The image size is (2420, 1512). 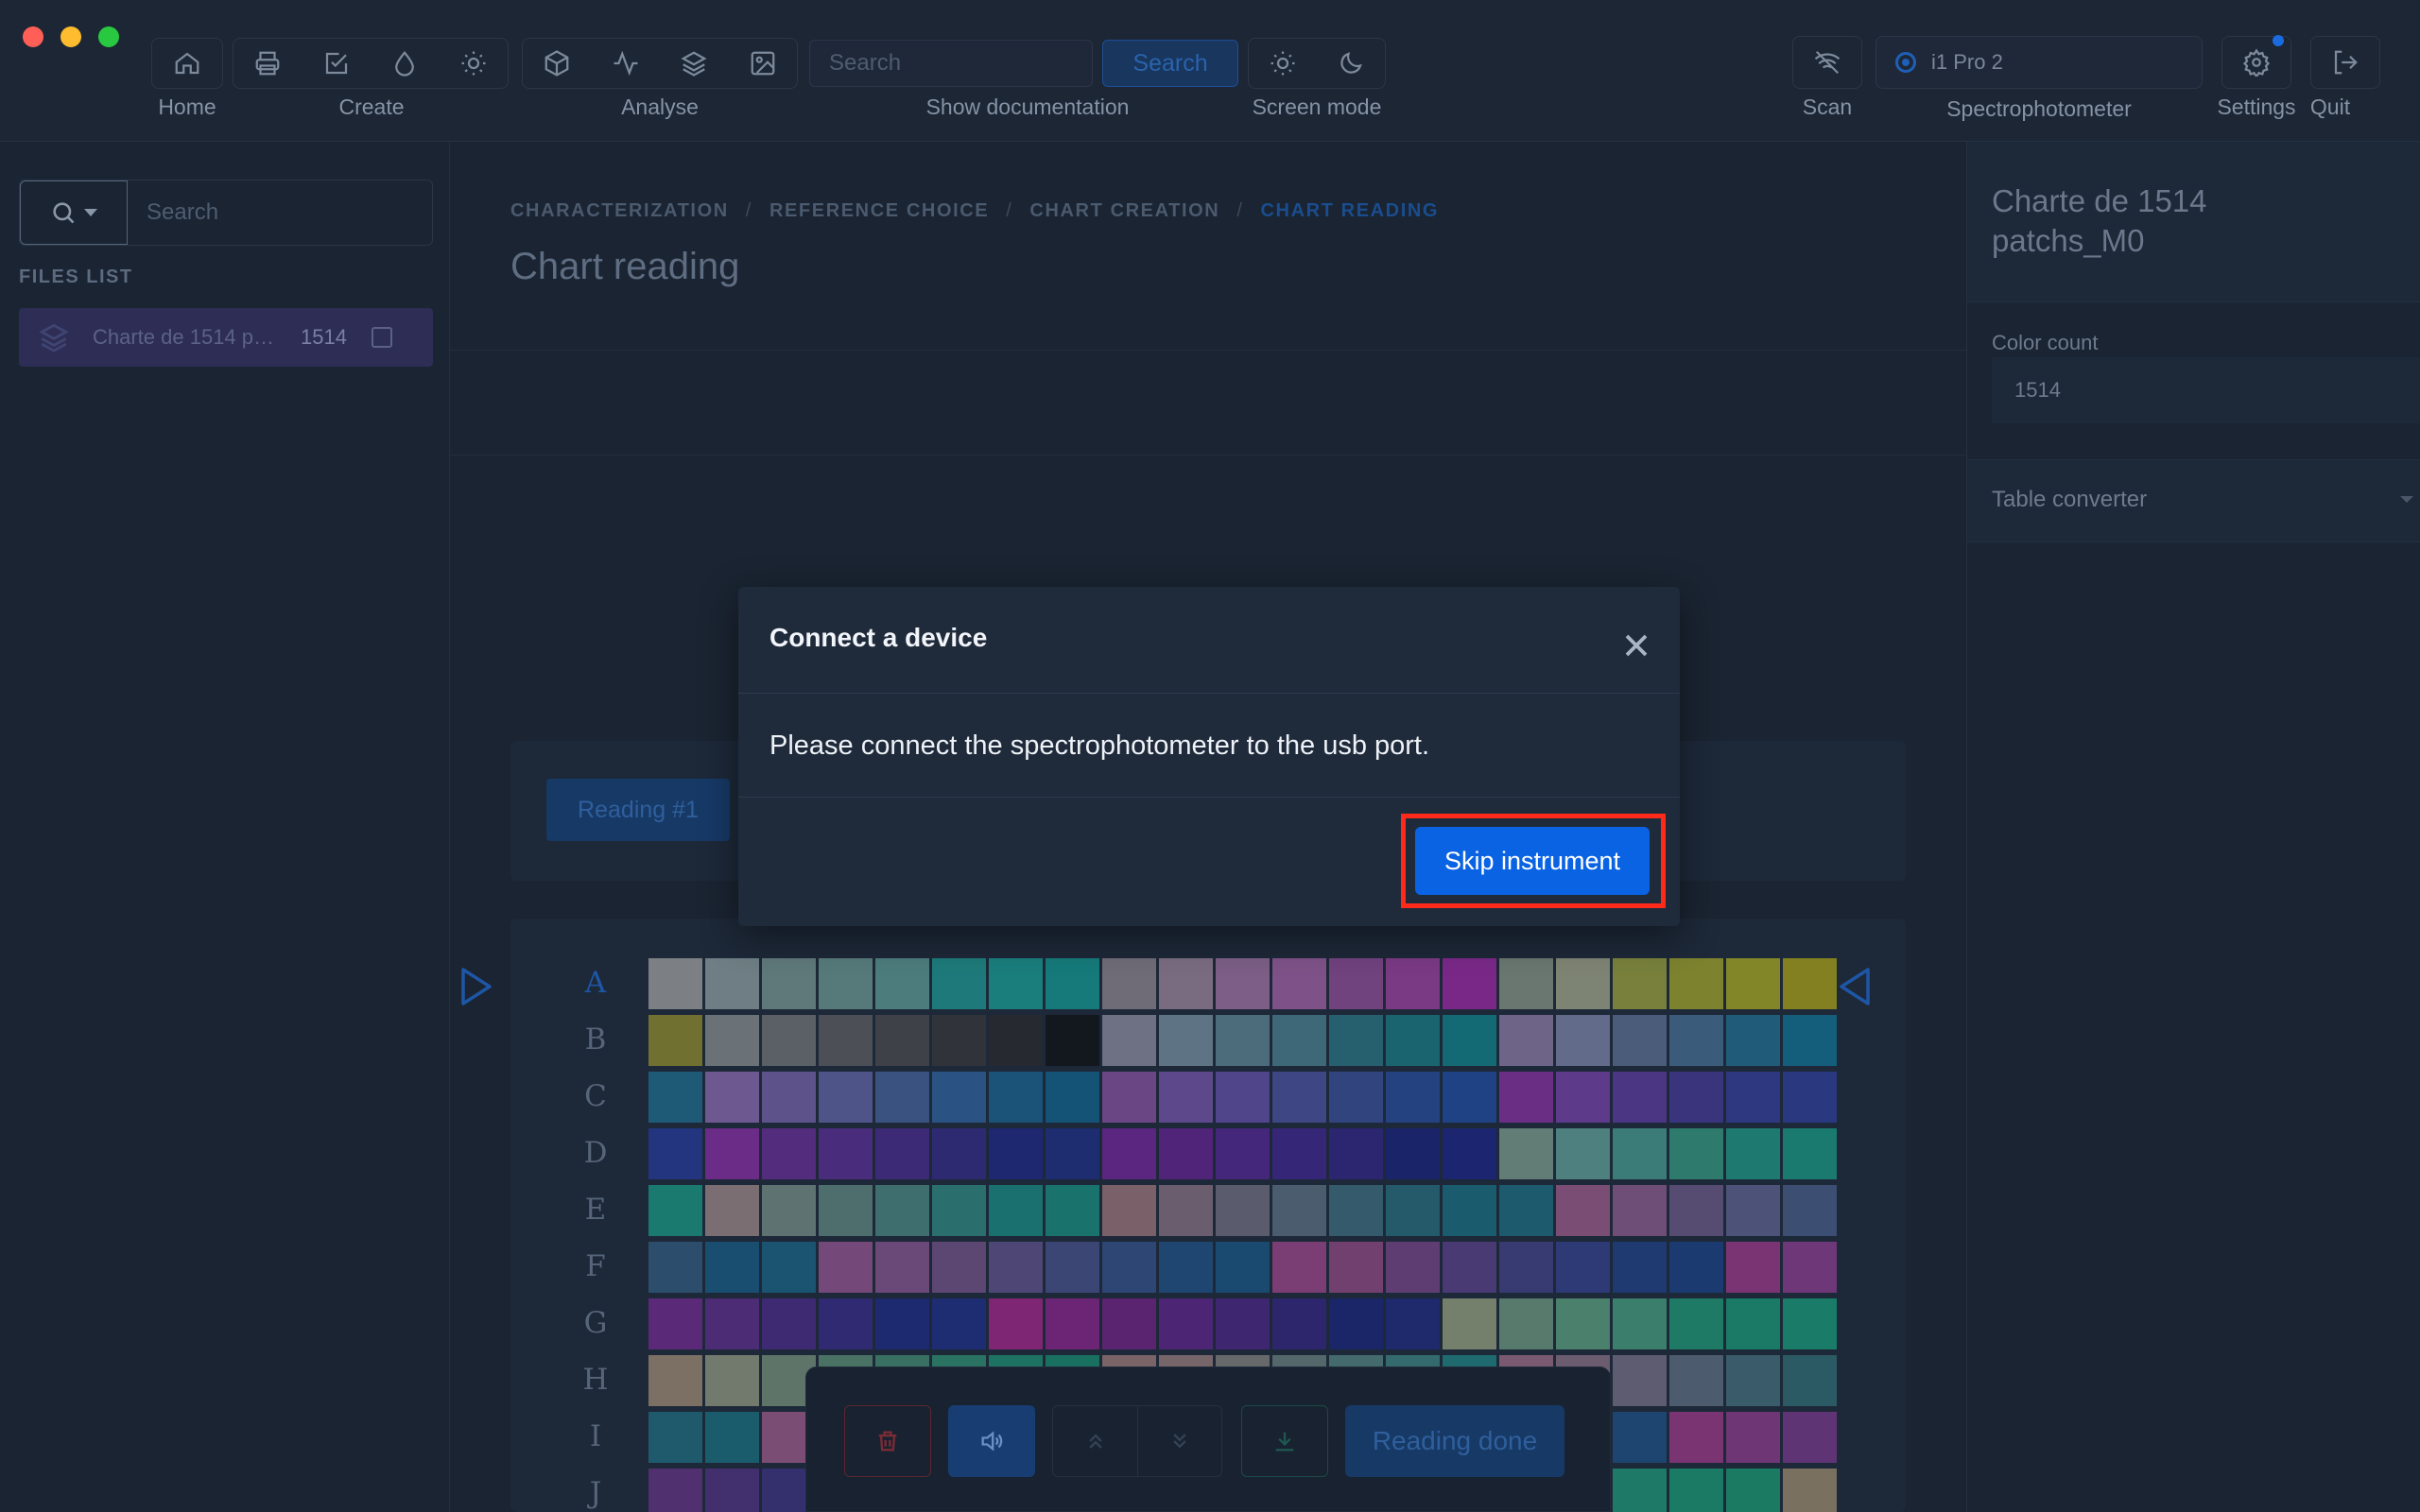 What do you see at coordinates (619, 211) in the screenshot?
I see `breadcrumb-characterization: CHARACTERIZATION` at bounding box center [619, 211].